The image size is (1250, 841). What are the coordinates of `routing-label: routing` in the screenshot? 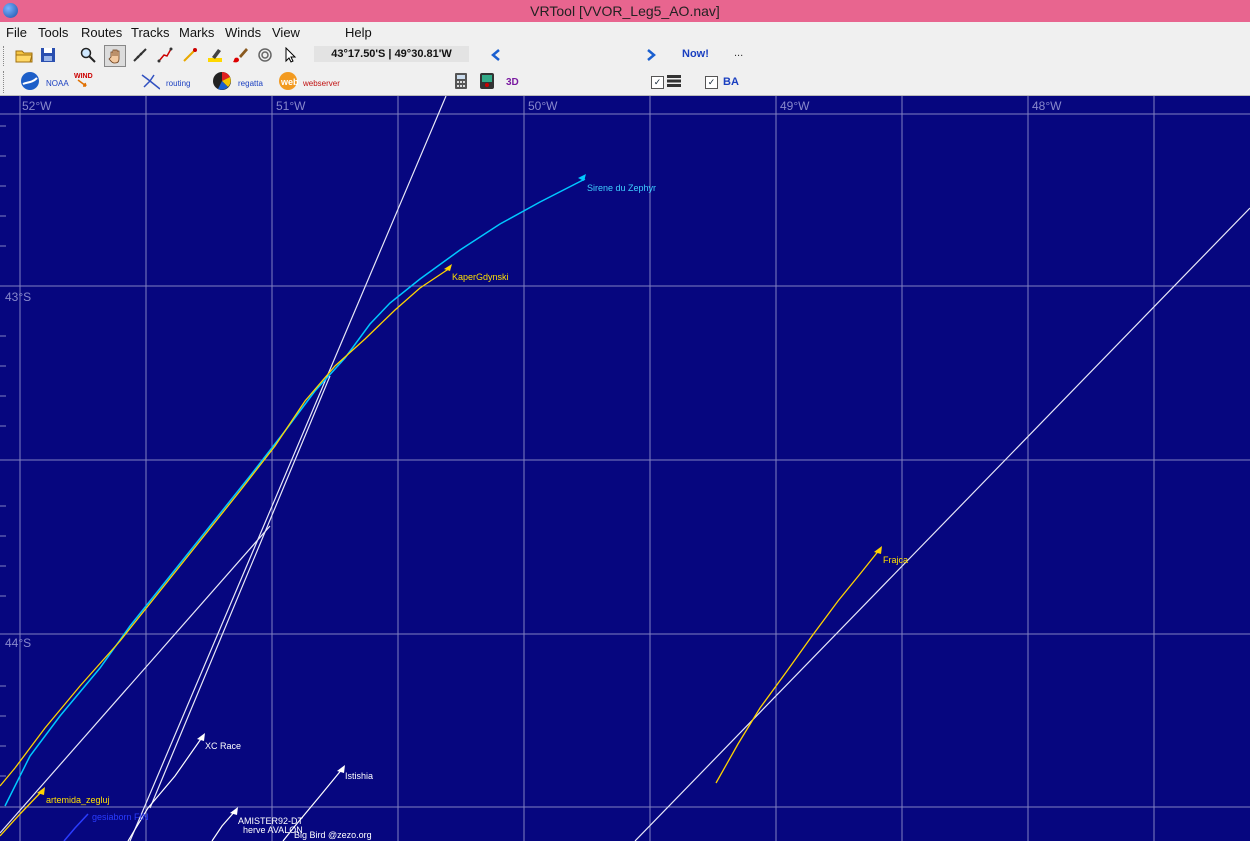 It's located at (178, 83).